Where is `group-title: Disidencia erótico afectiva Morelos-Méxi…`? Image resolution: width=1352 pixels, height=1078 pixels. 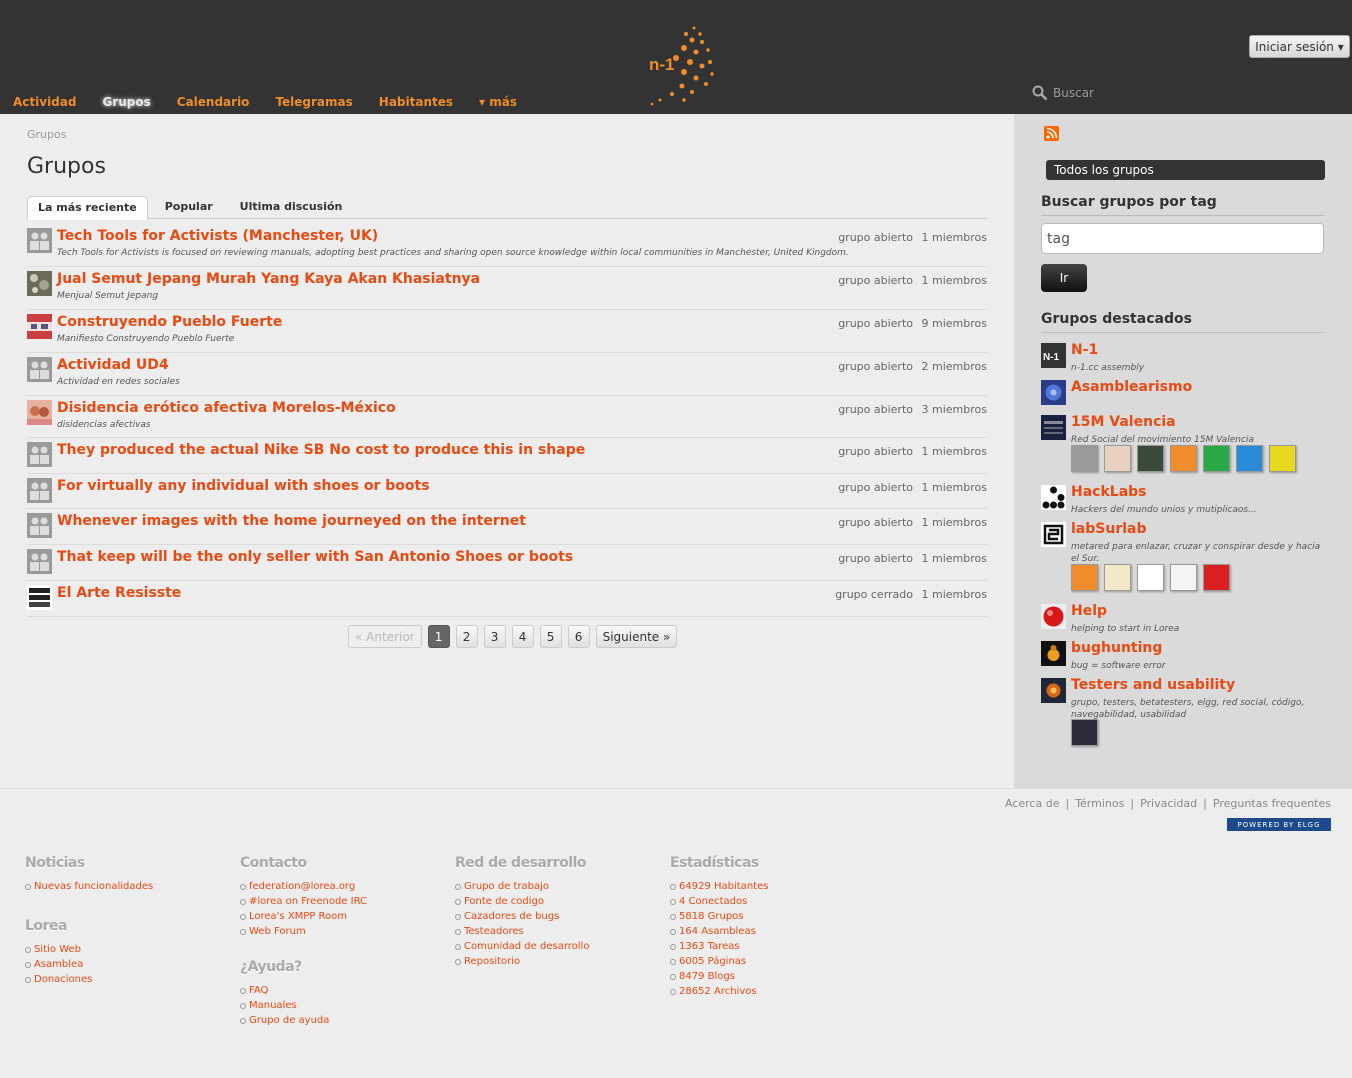 group-title: Disidencia erótico afectiva Morelos-Méxi… is located at coordinates (226, 408).